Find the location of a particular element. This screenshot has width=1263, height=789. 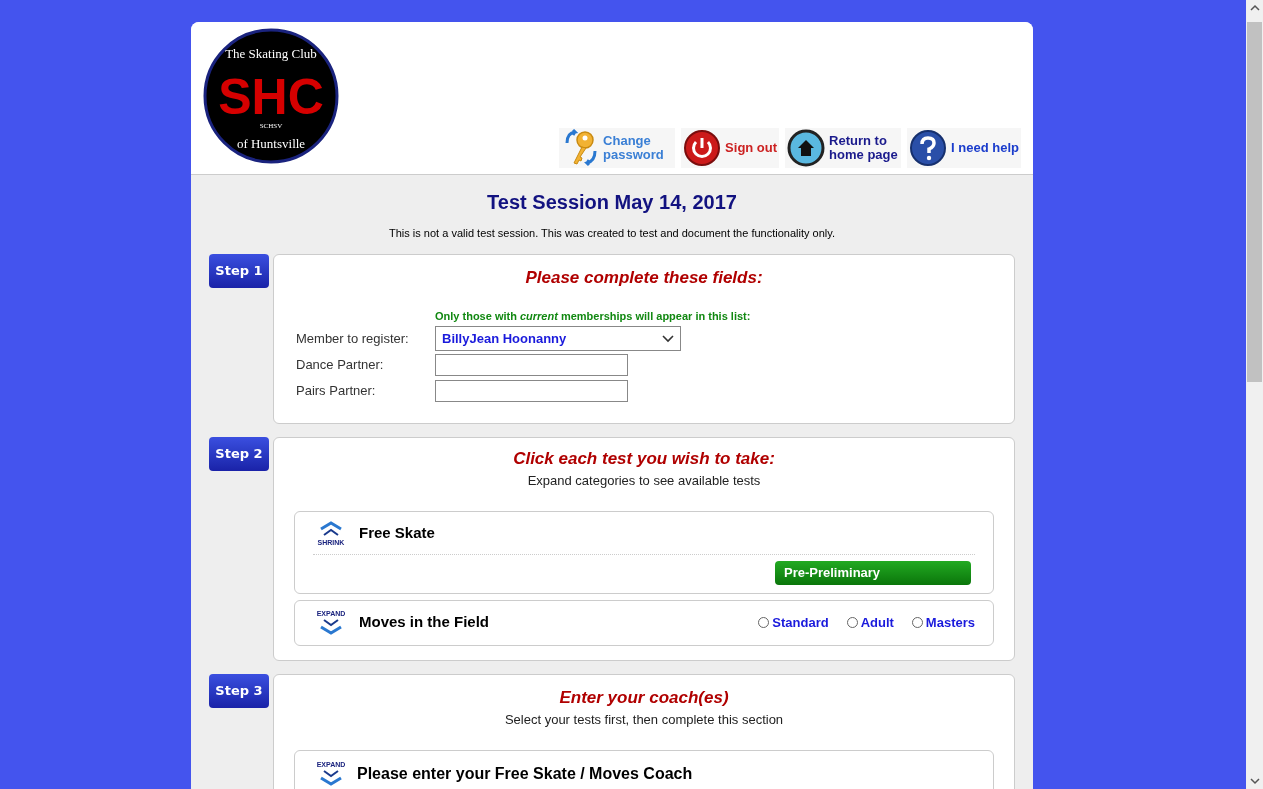

header-link: Return to home page is located at coordinates (843, 148).